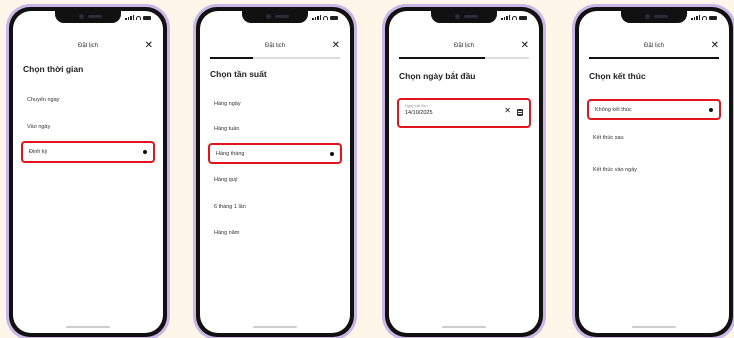  Describe the element at coordinates (654, 109) in the screenshot. I see `option-khong-ket-thuc: Không kết thúc` at that location.